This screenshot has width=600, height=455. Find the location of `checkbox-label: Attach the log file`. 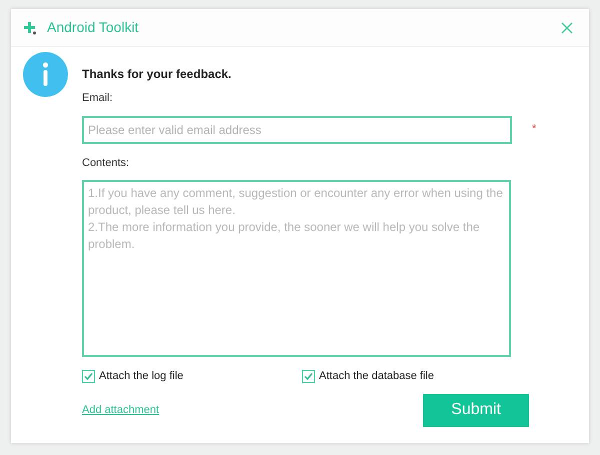

checkbox-label: Attach the log file is located at coordinates (141, 376).